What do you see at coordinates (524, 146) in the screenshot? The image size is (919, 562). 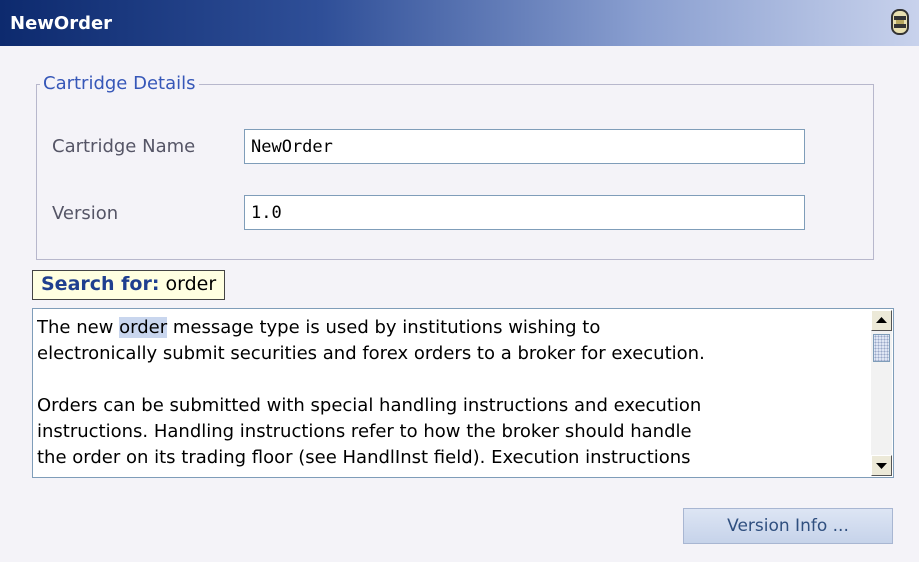 I see `cartridge-name-input` at bounding box center [524, 146].